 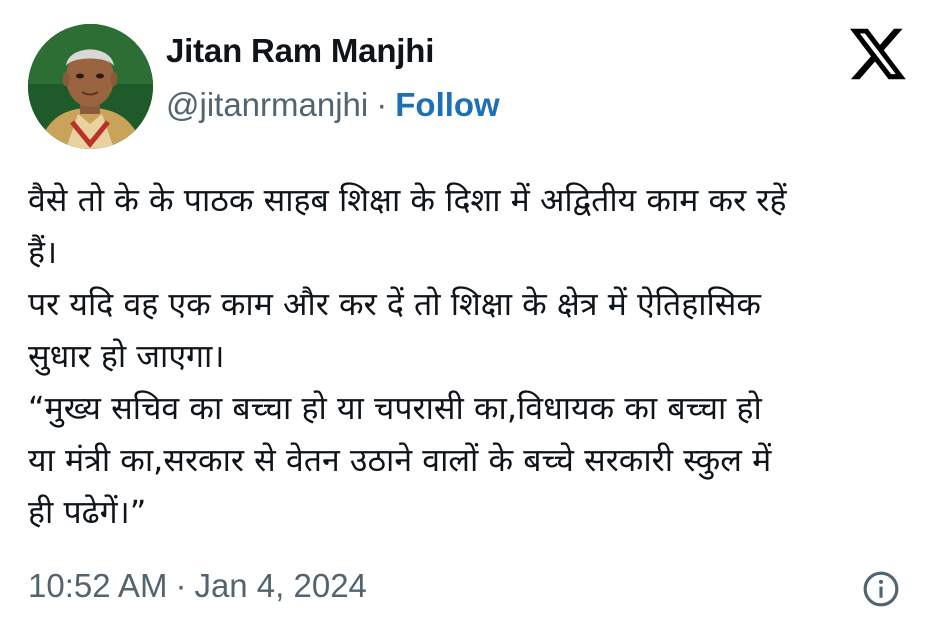 I want to click on author-handle: @jitanrmanjhi, so click(x=267, y=104).